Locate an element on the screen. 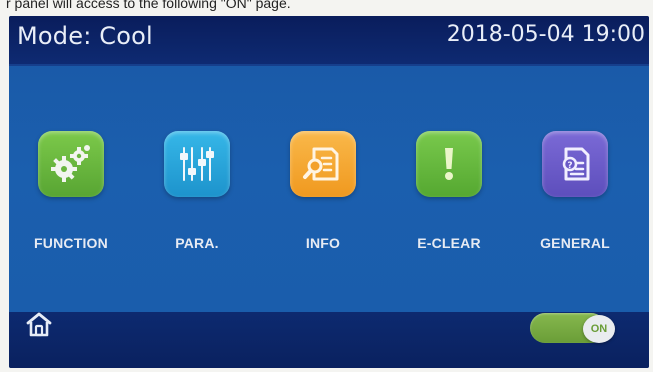 This screenshot has width=653, height=372. home-icon is located at coordinates (39, 324).